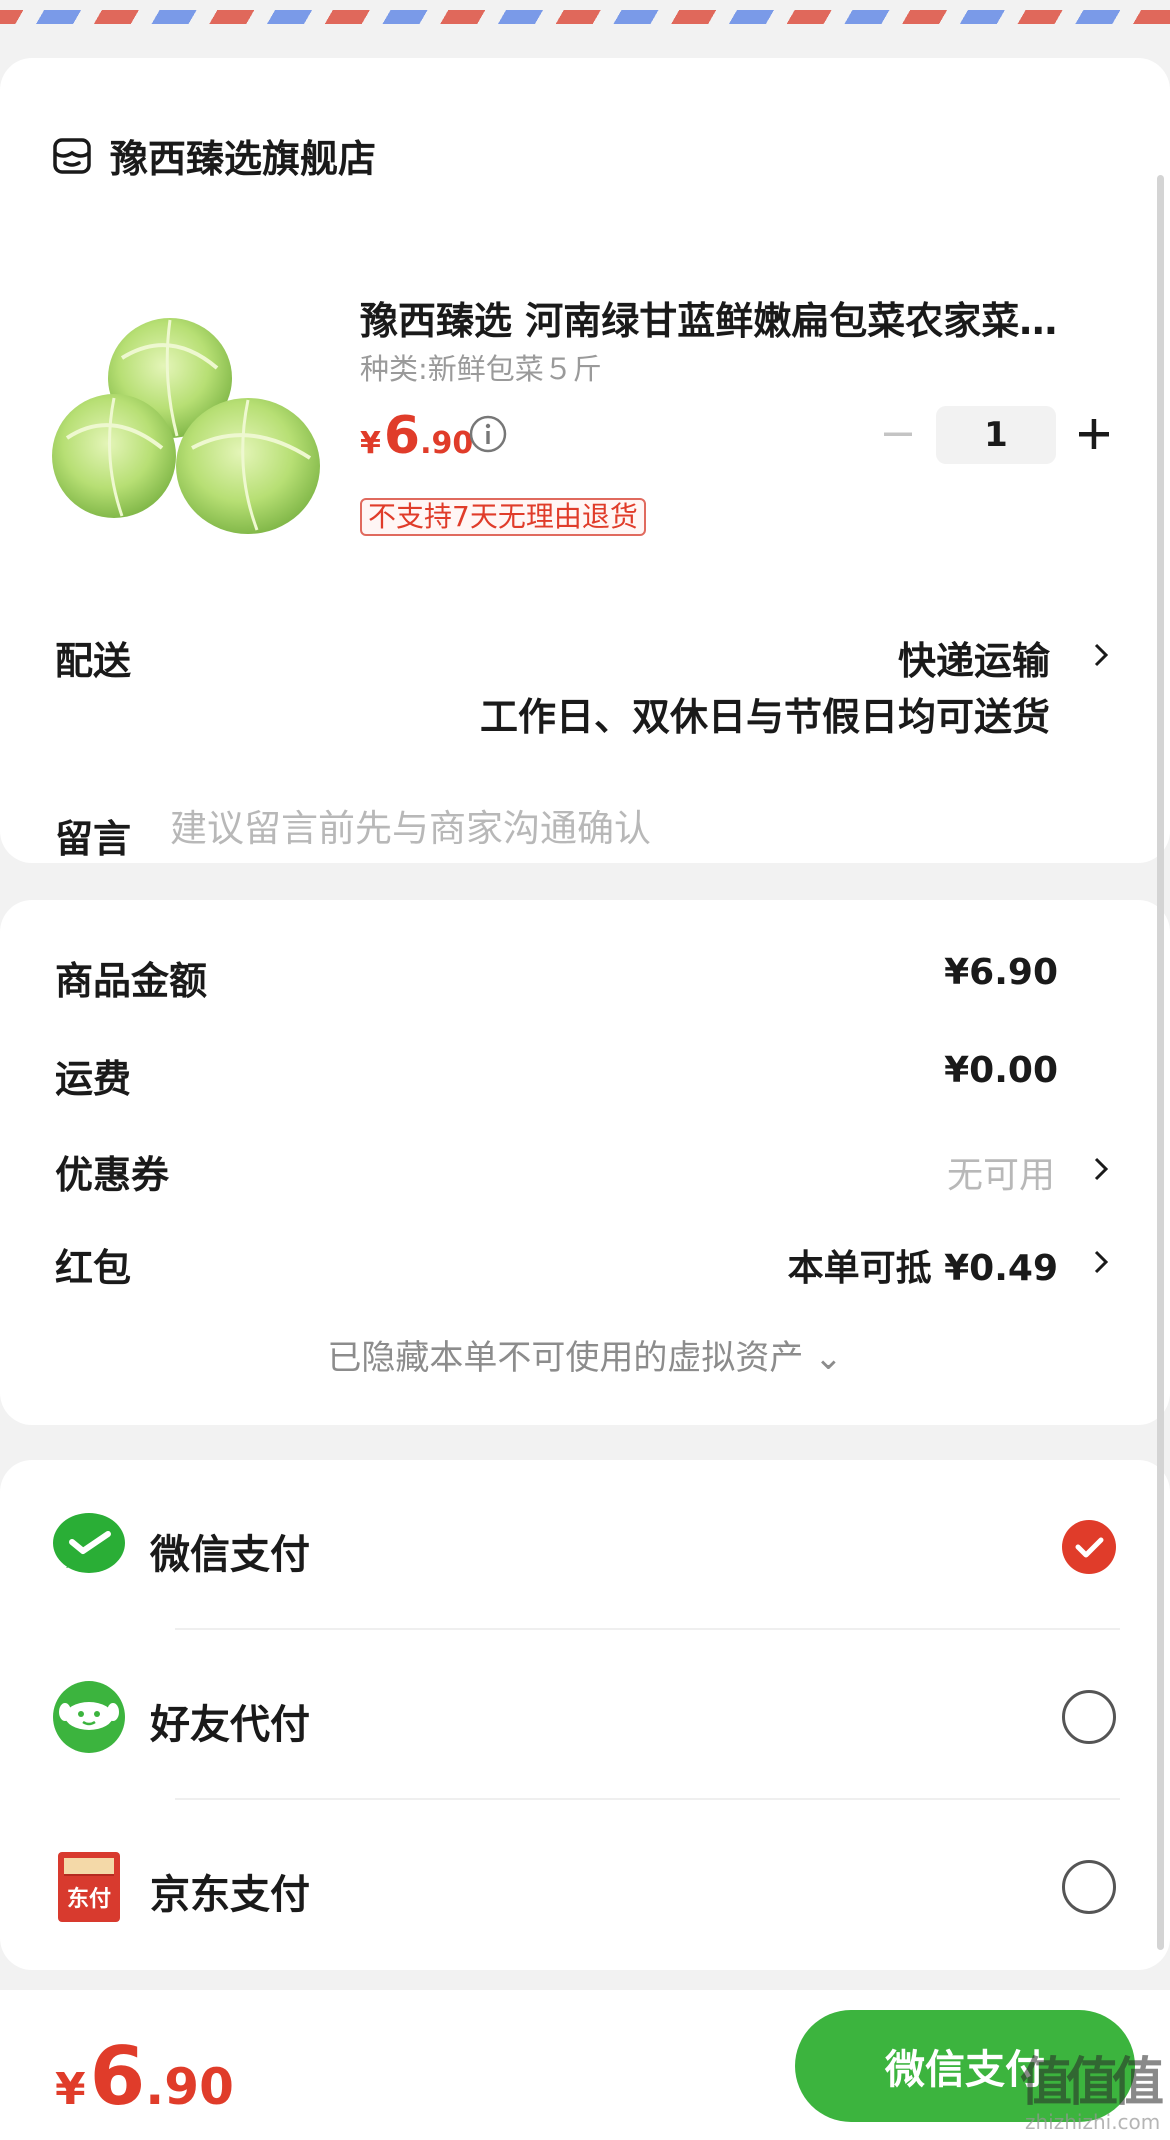  What do you see at coordinates (996, 435) in the screenshot?
I see `quantity-field: 1` at bounding box center [996, 435].